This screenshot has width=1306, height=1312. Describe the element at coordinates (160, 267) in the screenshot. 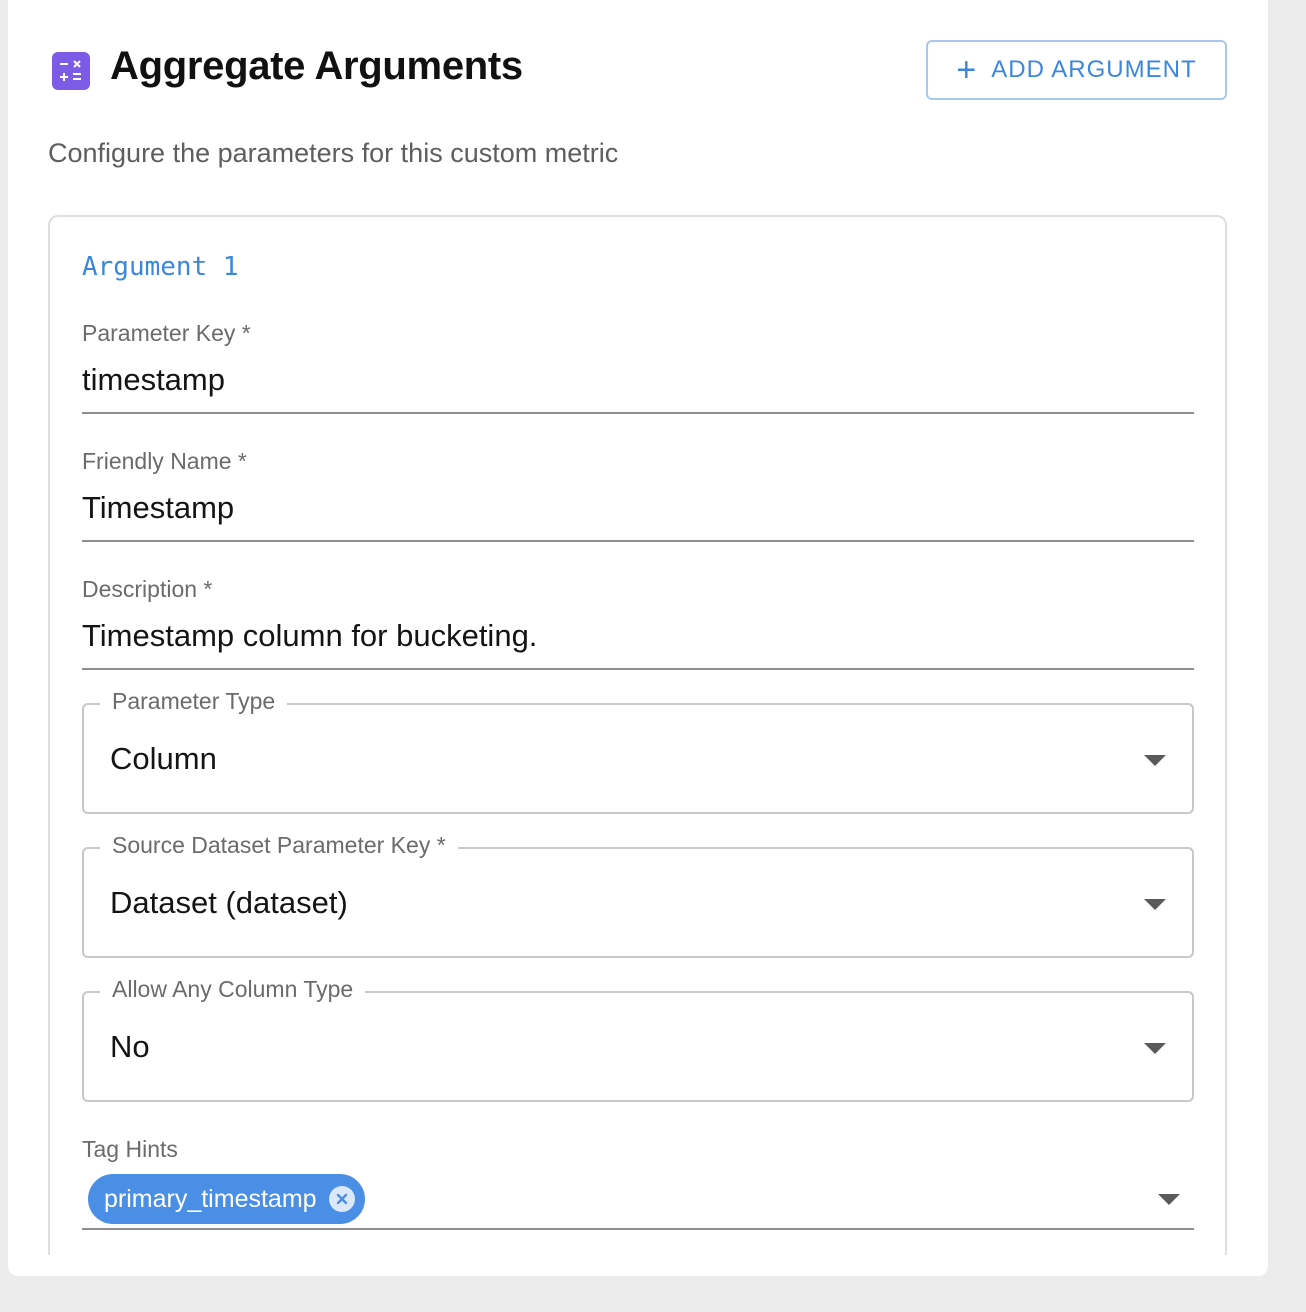

I see `argument-title: Argument 1` at that location.